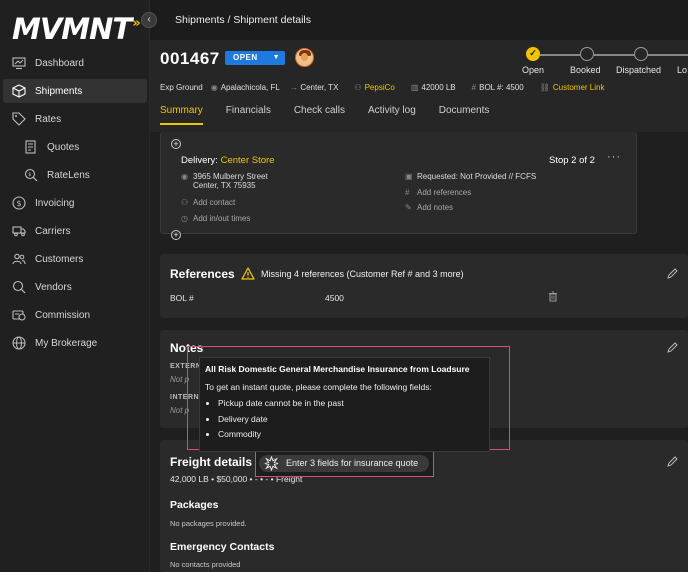  I want to click on step-label-open: Open, so click(533, 70).